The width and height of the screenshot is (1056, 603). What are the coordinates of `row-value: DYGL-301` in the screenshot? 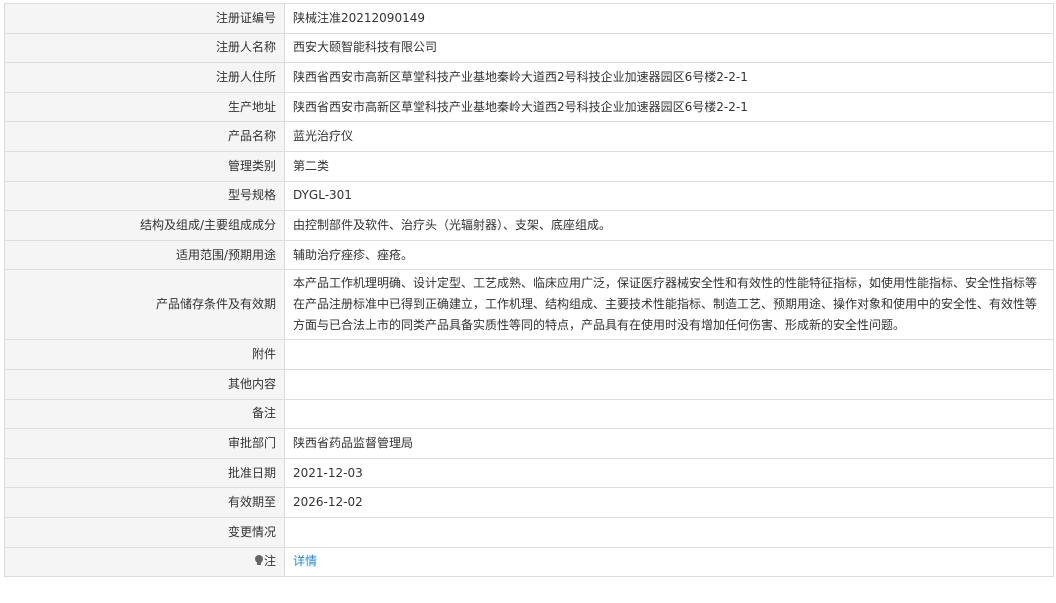 It's located at (669, 196).